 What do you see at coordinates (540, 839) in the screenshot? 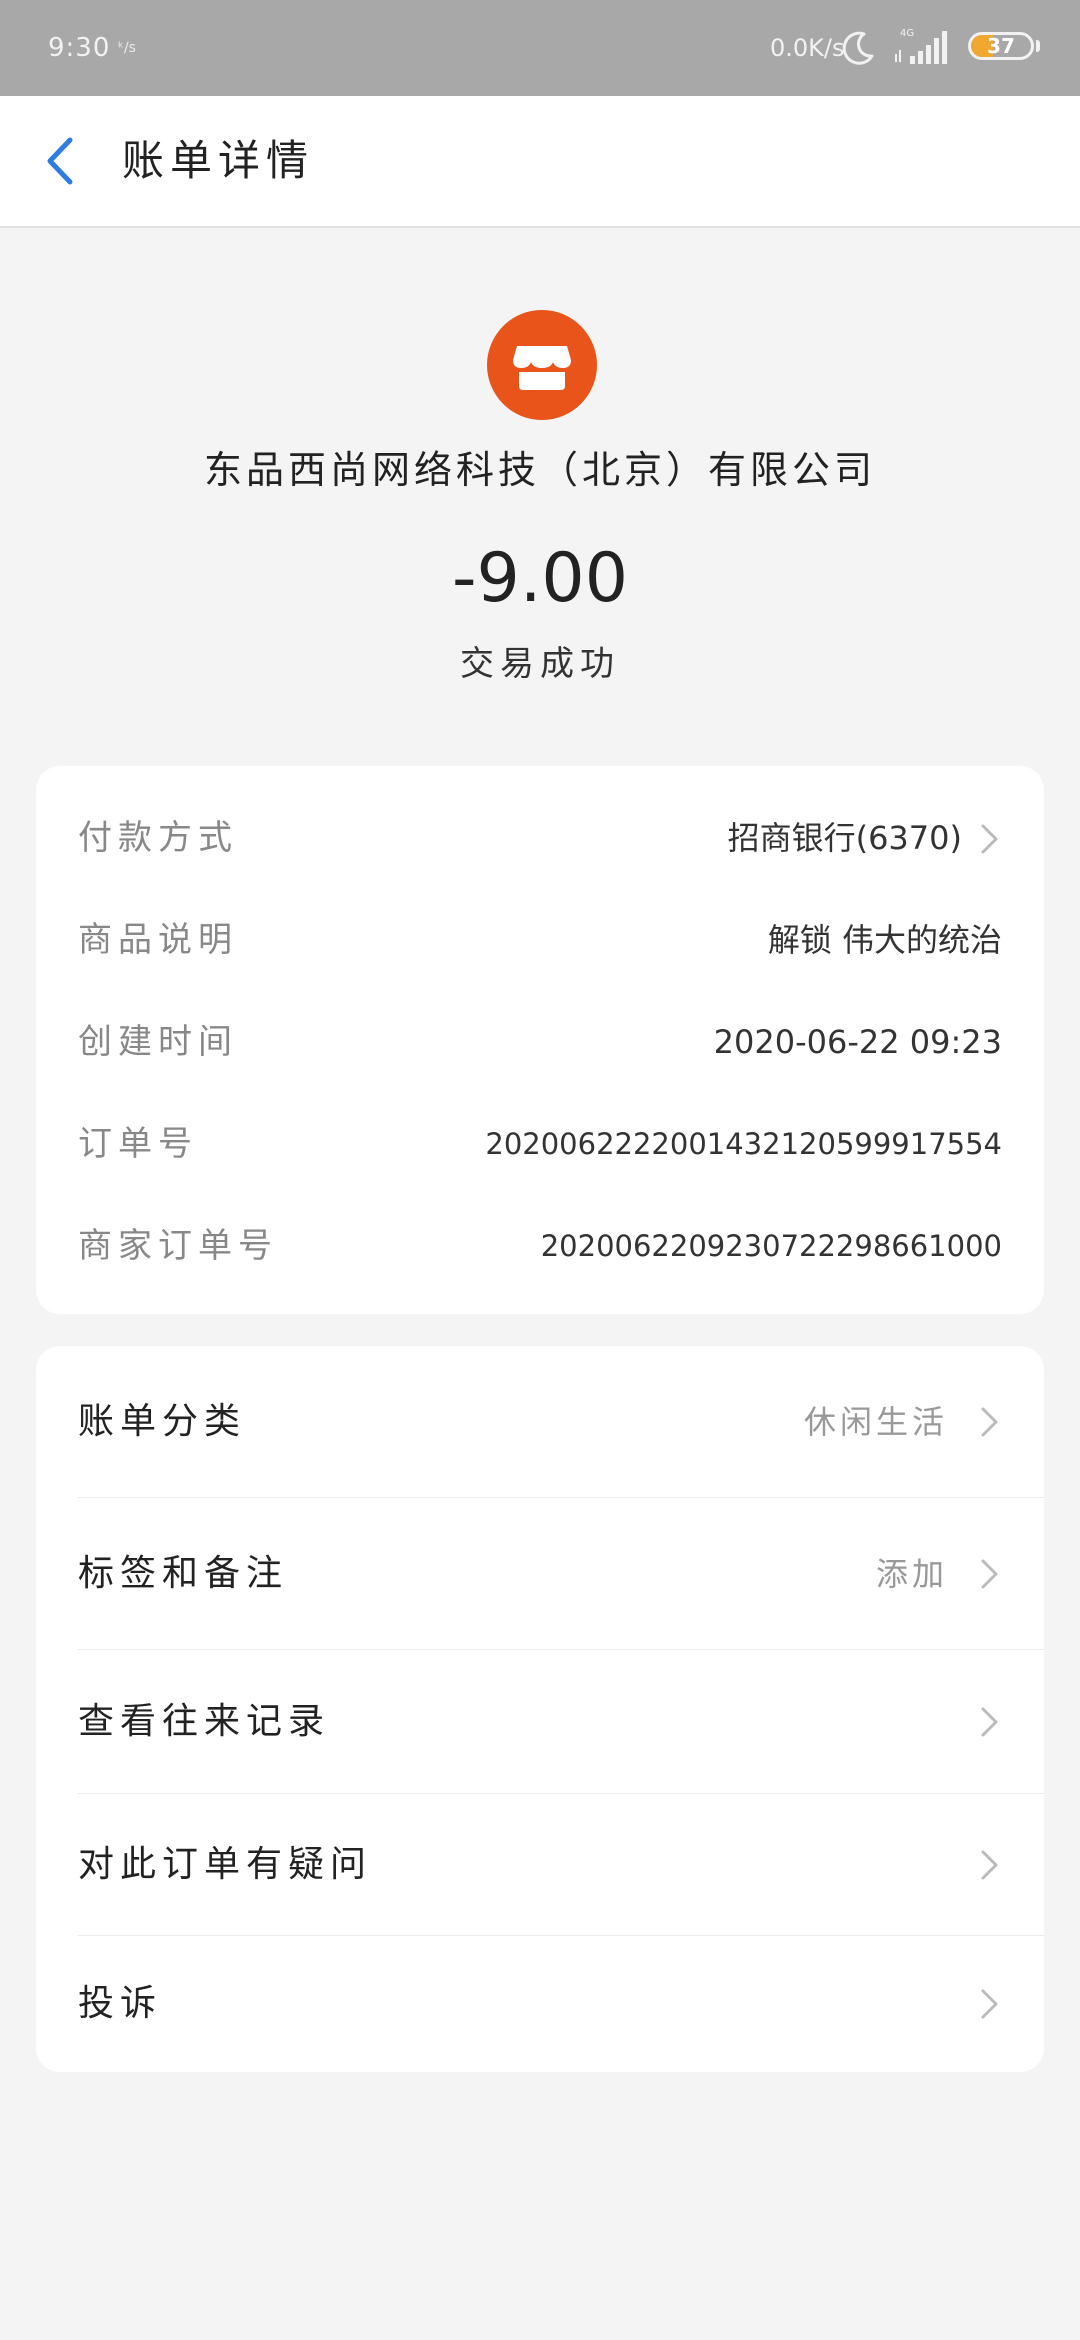
I see `payment-method-row: 付款方式 招商银行(6370)` at bounding box center [540, 839].